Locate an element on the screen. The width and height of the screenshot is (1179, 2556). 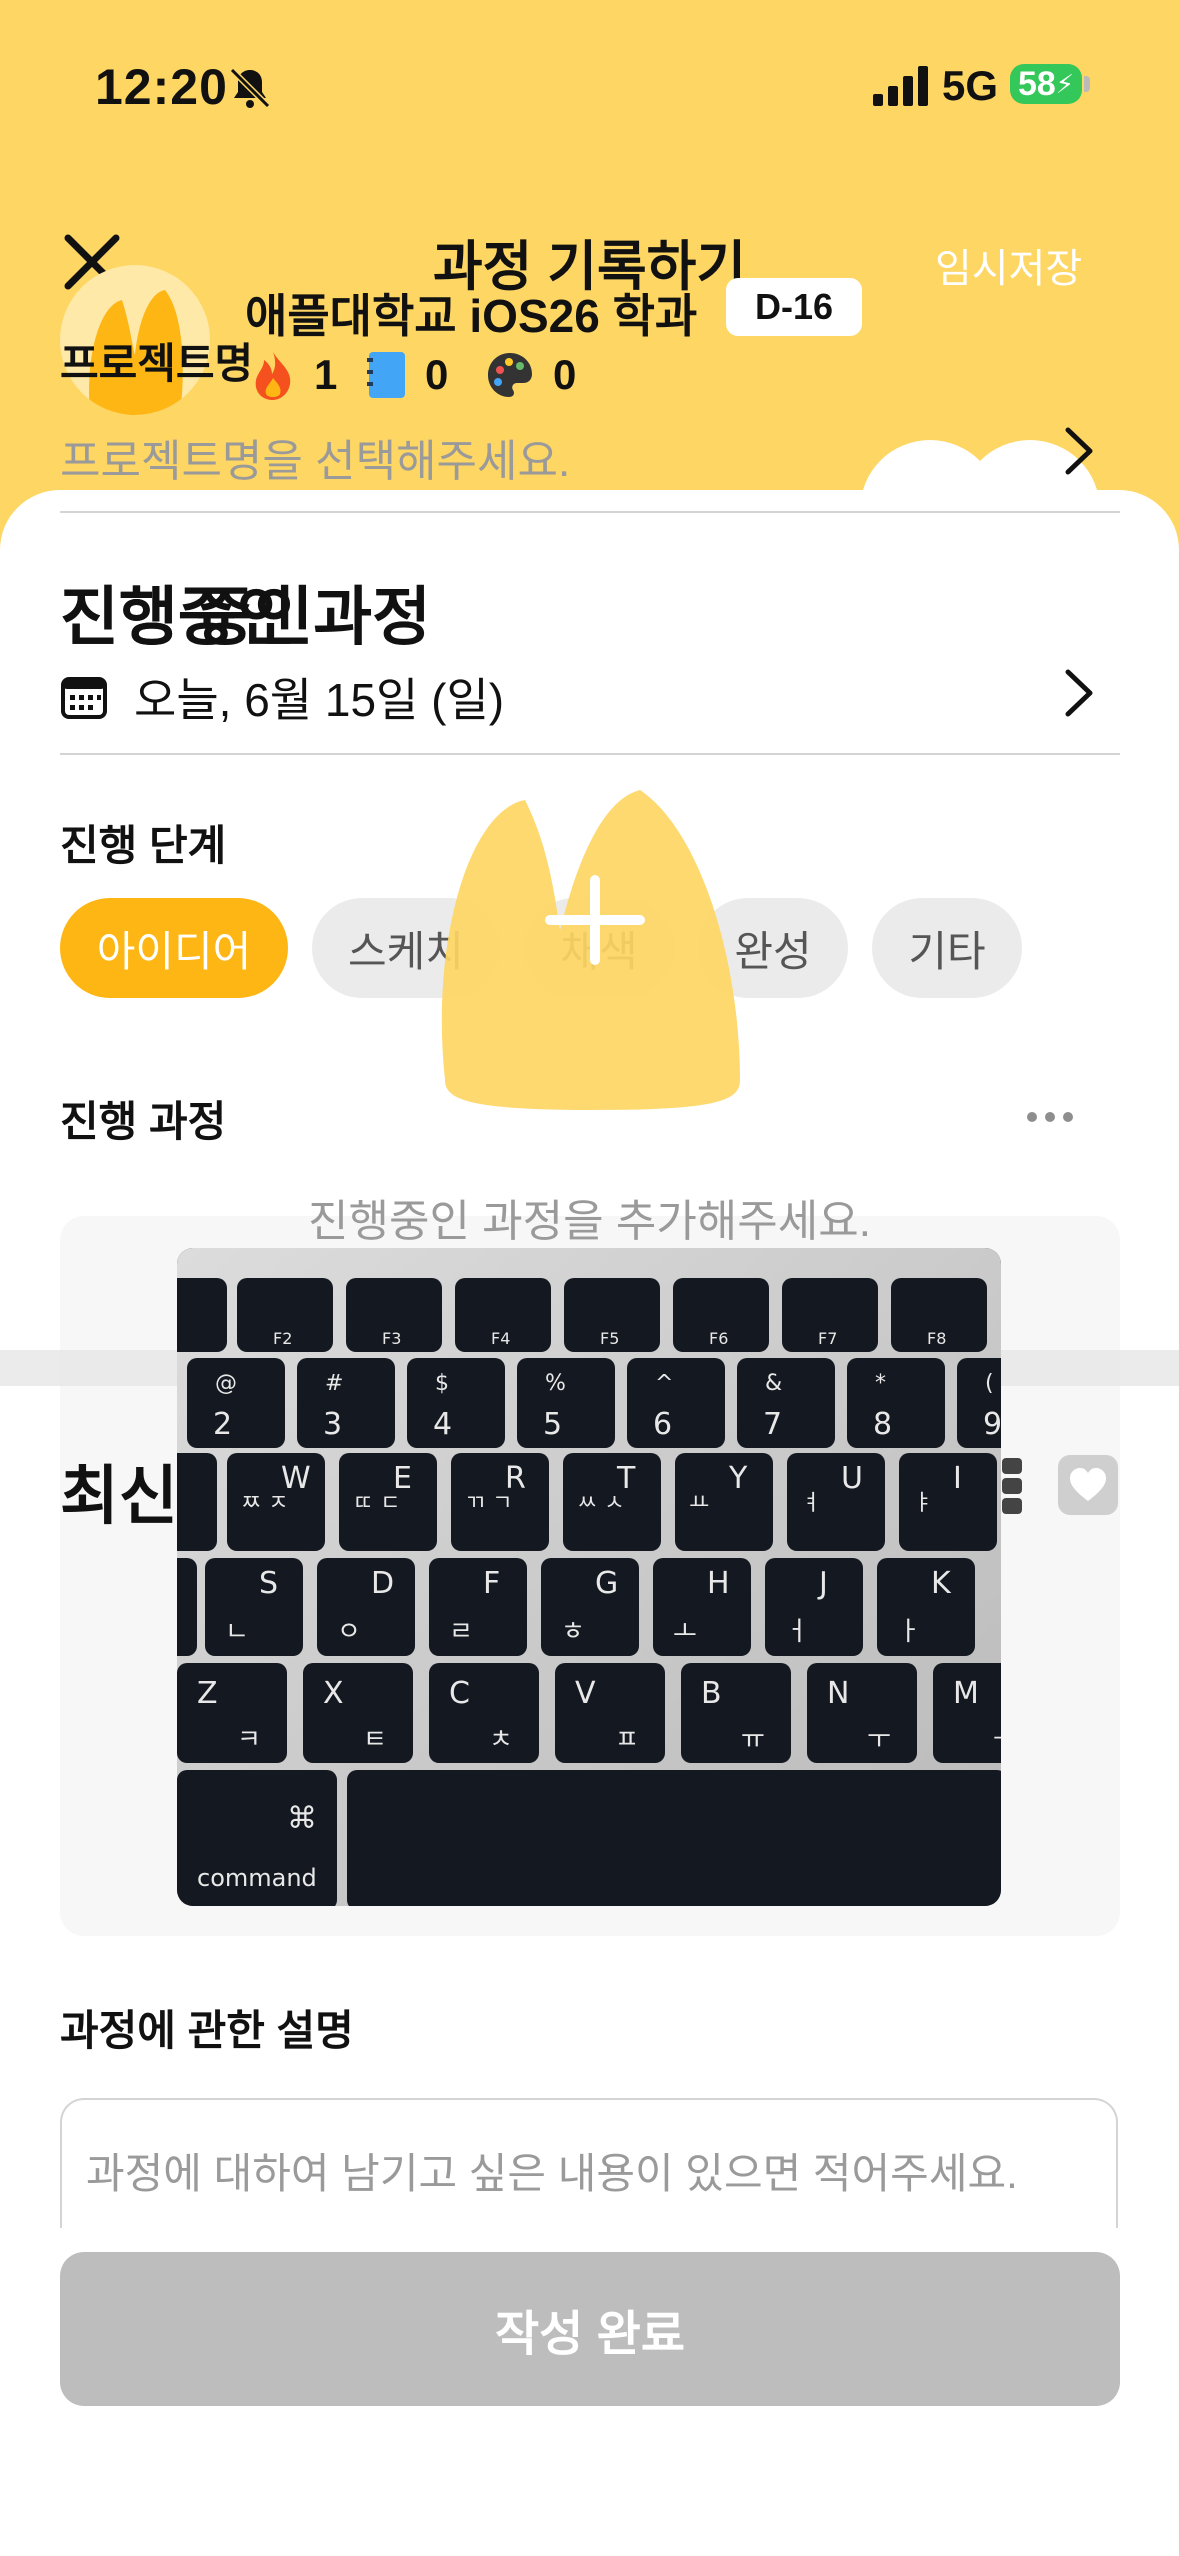
bell-slash-icon is located at coordinates (250, 88).